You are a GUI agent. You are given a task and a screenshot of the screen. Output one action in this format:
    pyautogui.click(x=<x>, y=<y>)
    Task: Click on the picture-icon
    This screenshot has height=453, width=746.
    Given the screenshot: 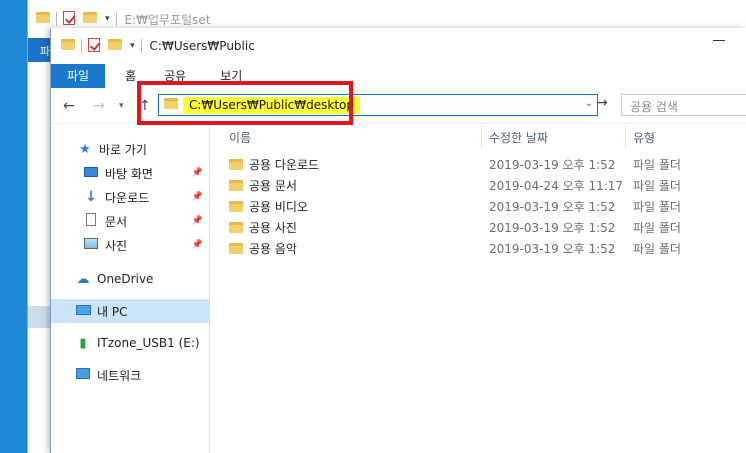 What is the action you would take?
    pyautogui.click(x=91, y=245)
    